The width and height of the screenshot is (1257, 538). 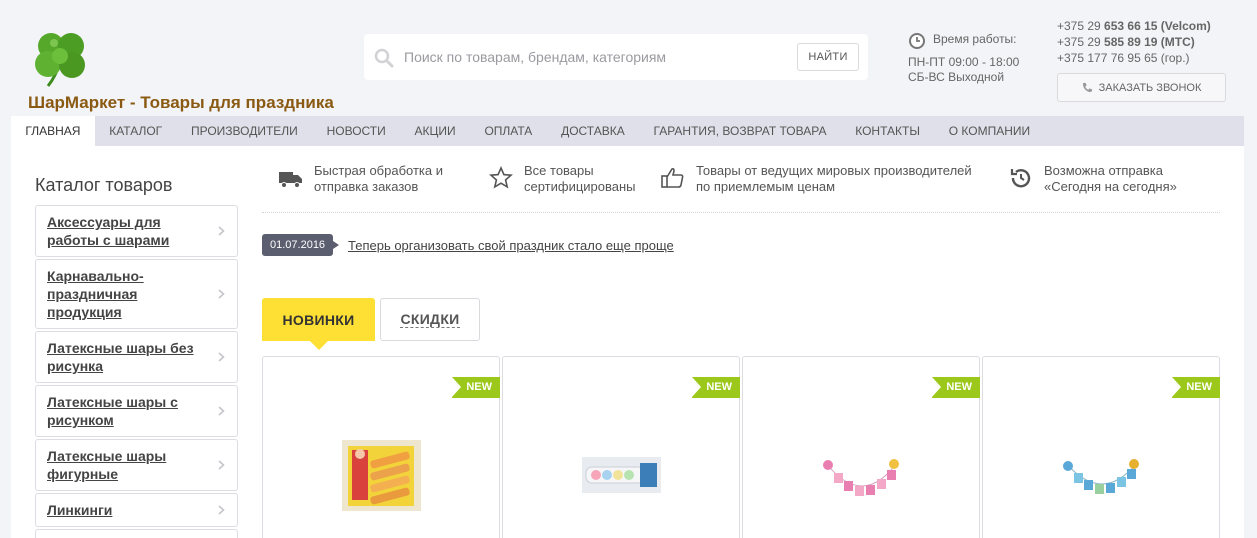 I want to click on tab-discounts: СКИДКИ, so click(x=430, y=319).